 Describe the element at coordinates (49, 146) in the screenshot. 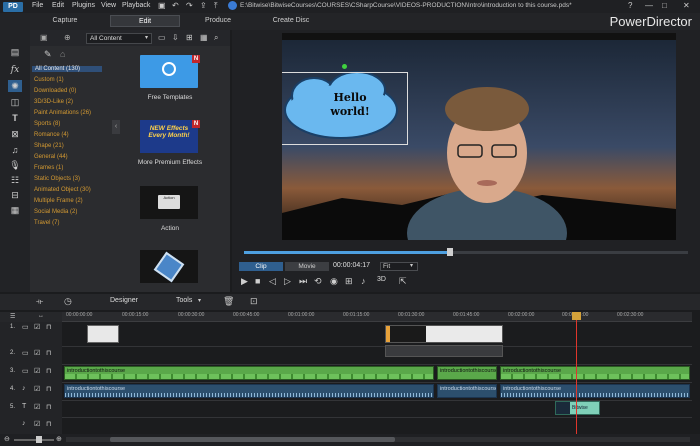

I see `category-item: Shape (21)` at that location.